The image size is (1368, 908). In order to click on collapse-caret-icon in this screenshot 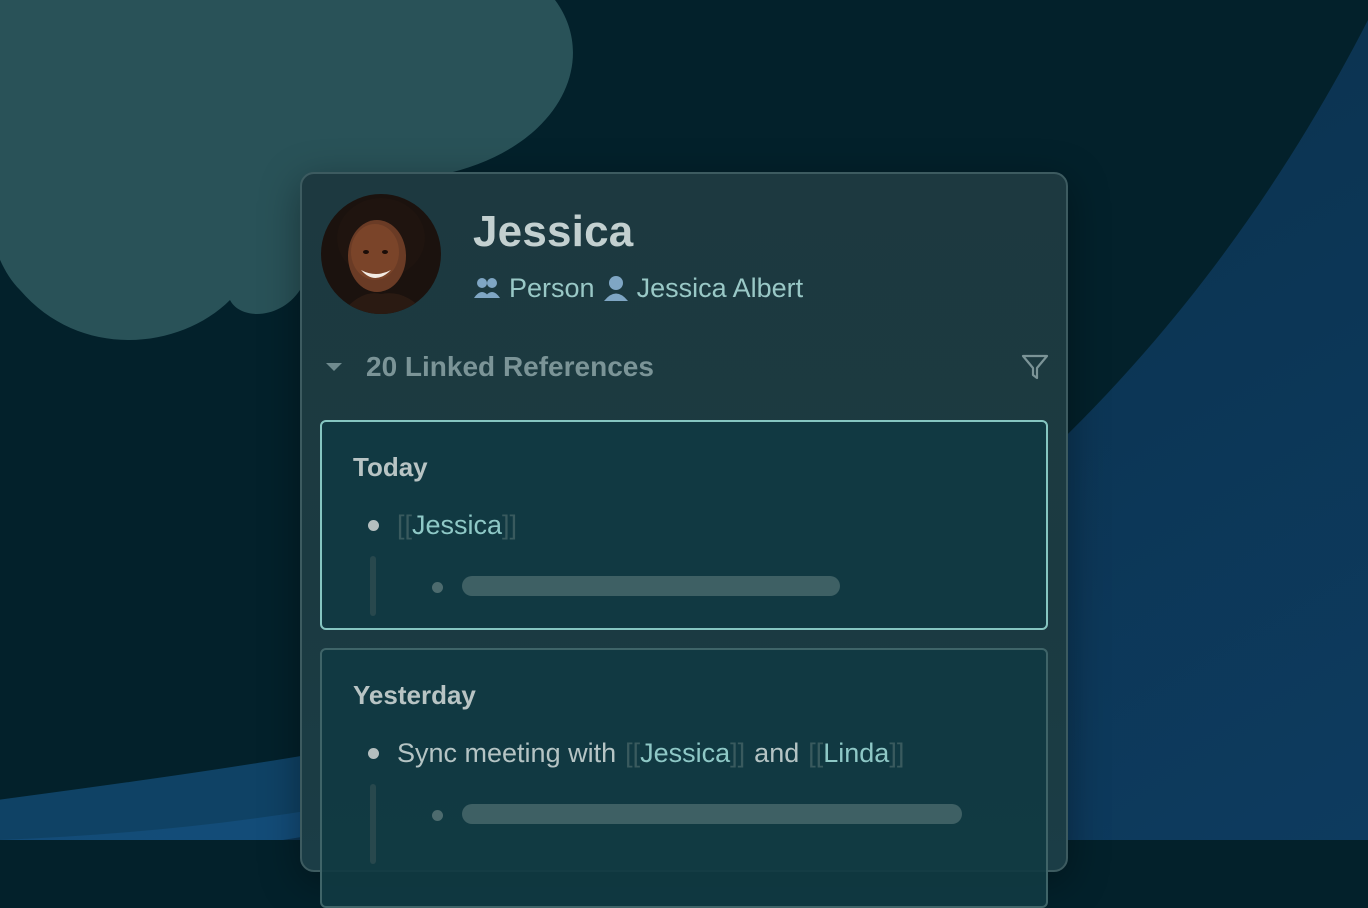, I will do `click(334, 367)`.